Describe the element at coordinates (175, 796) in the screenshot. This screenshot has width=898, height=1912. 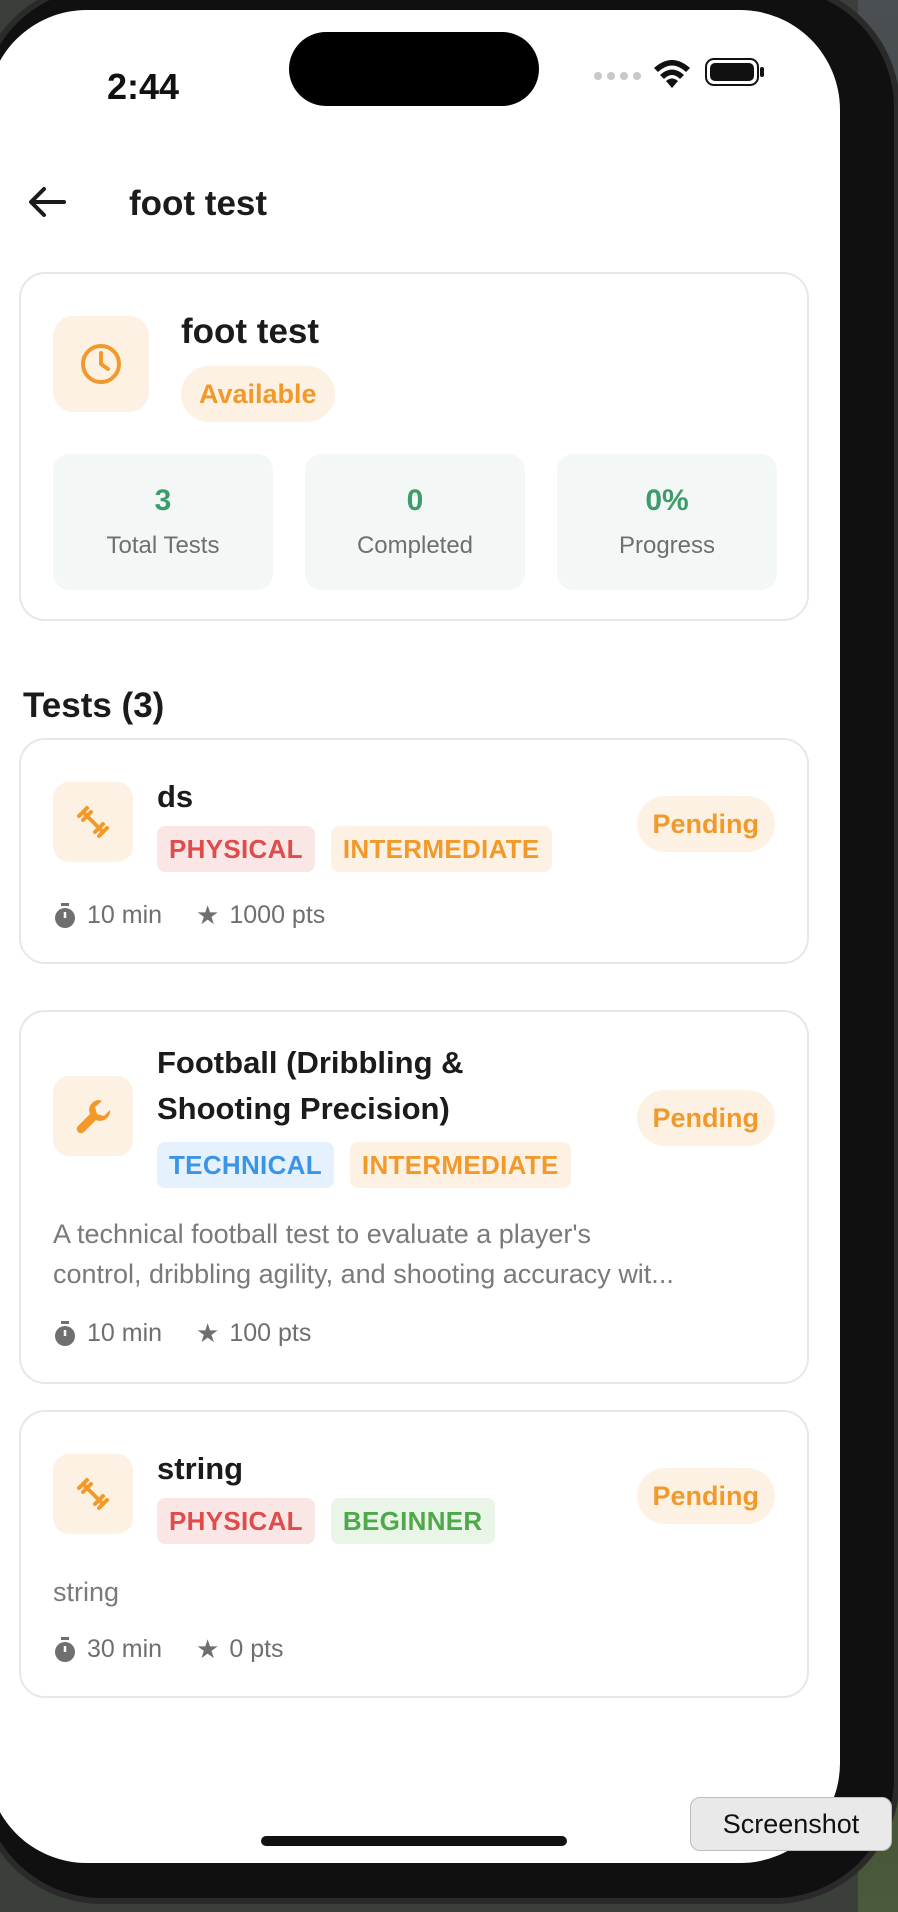
I see `test-name: ds` at that location.